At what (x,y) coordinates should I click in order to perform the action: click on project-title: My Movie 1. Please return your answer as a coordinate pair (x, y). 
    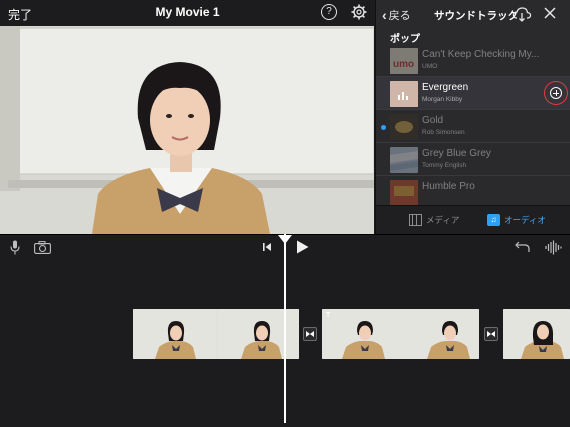
    Looking at the image, I should click on (187, 12).